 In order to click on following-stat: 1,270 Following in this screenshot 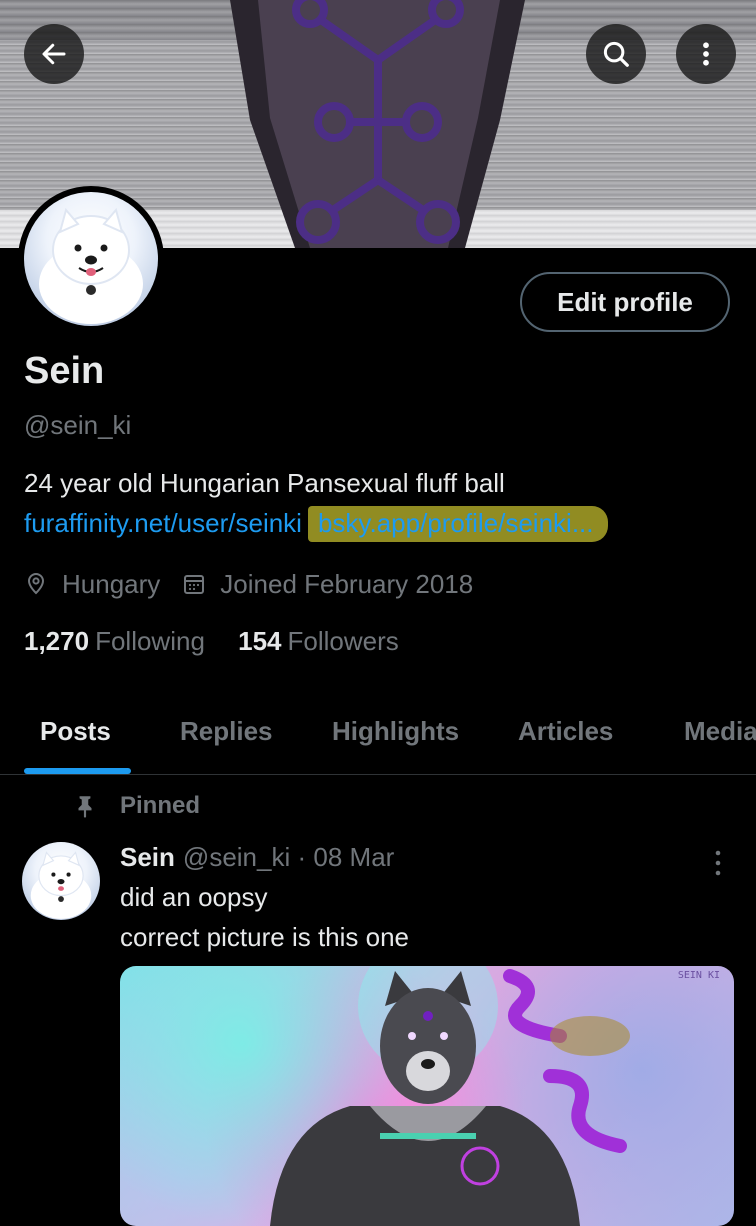, I will do `click(114, 641)`.